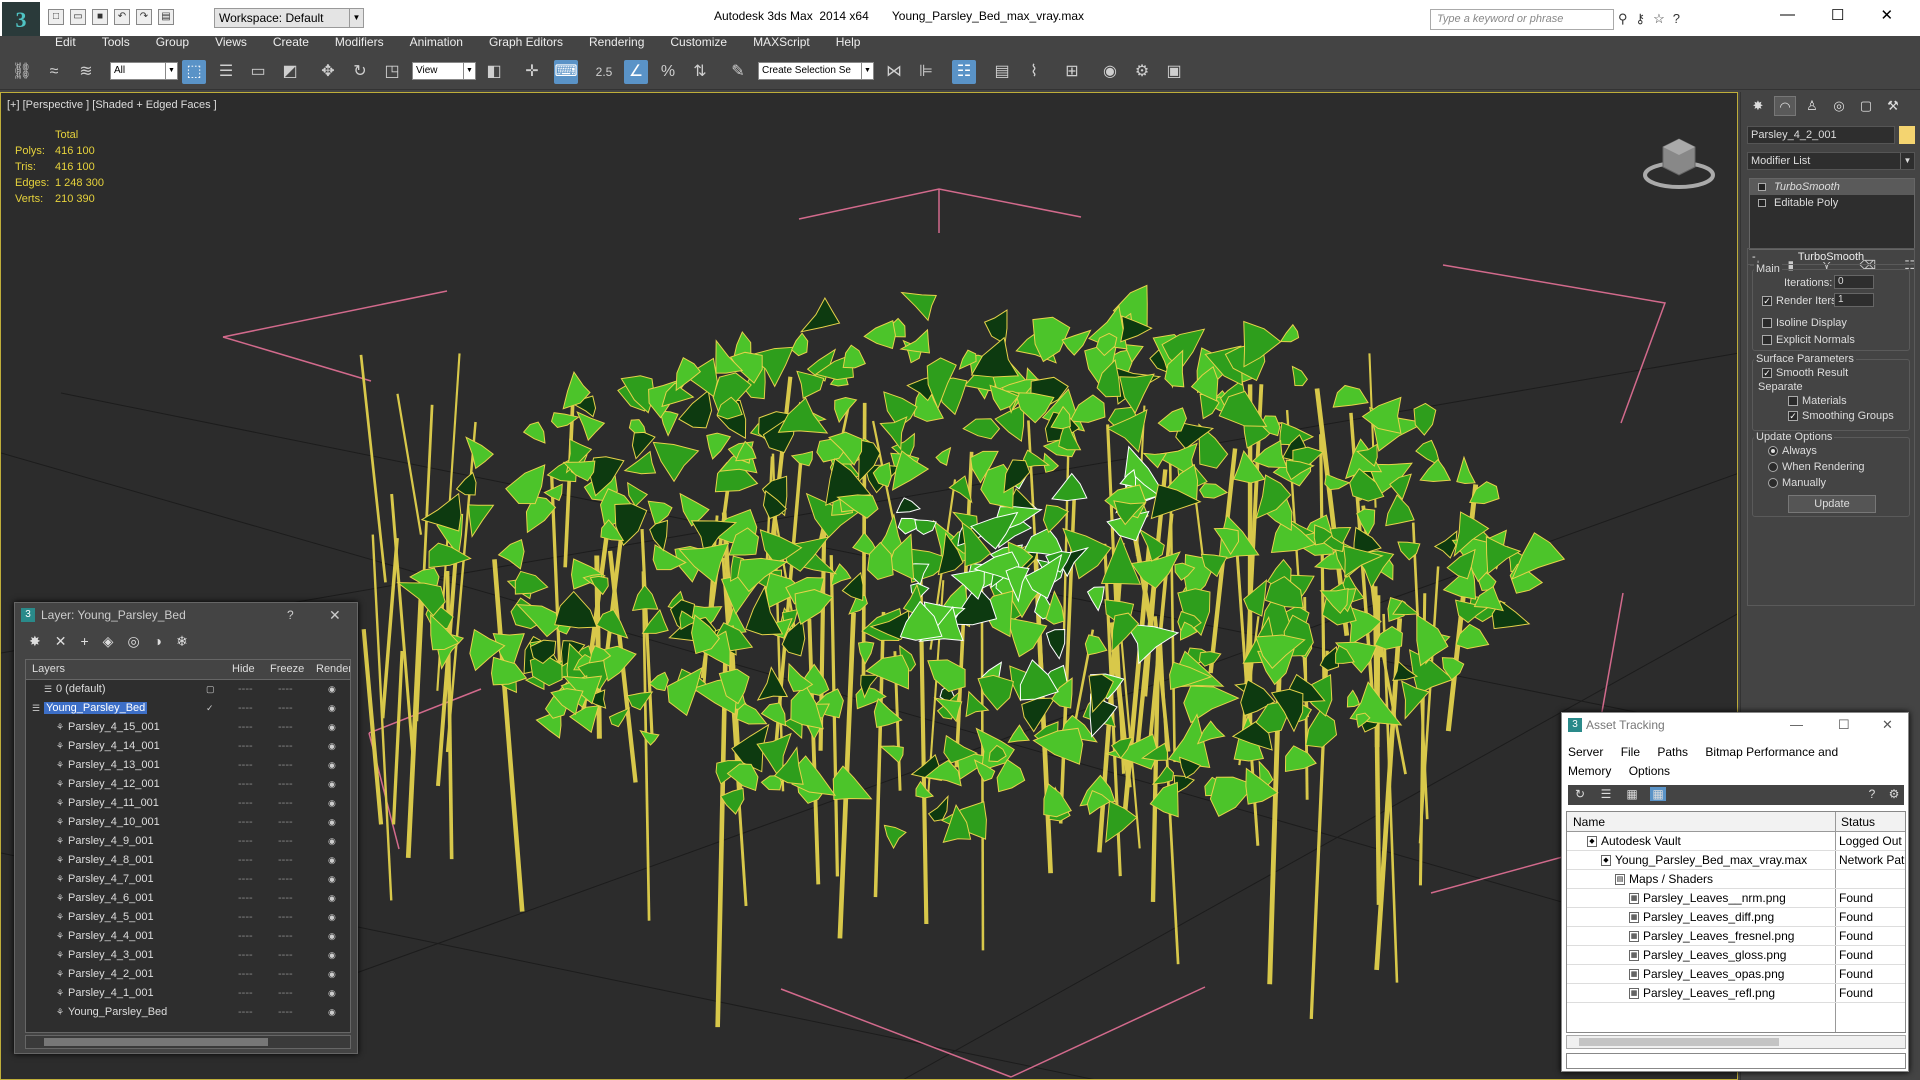 The image size is (1920, 1080). I want to click on app-logo-button: 3, so click(21, 20).